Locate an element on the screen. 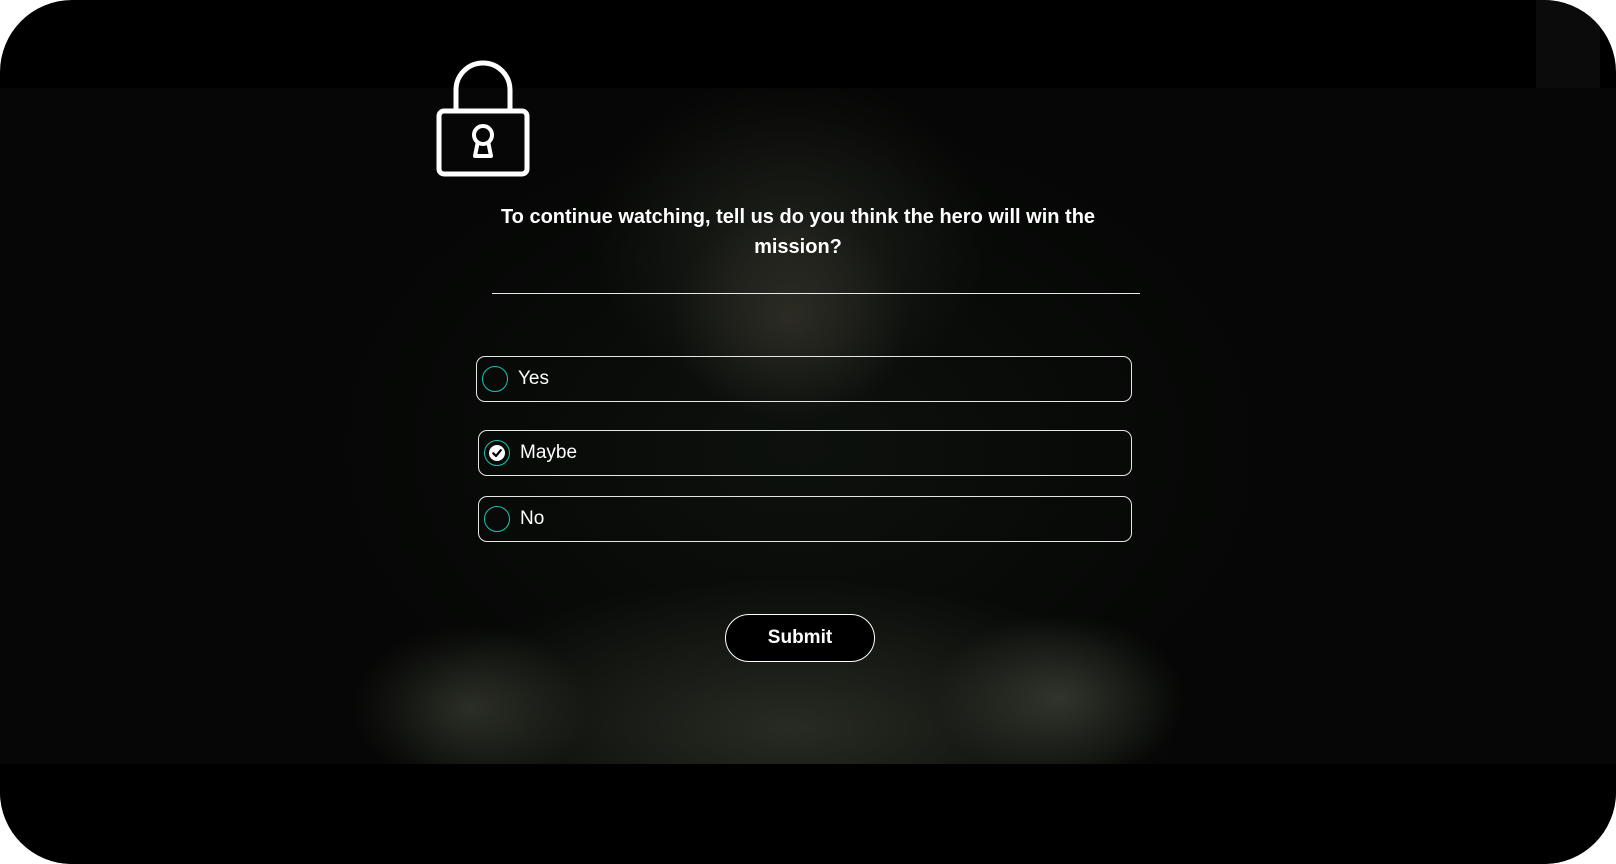 The height and width of the screenshot is (864, 1616). letterbox-bottom is located at coordinates (808, 814).